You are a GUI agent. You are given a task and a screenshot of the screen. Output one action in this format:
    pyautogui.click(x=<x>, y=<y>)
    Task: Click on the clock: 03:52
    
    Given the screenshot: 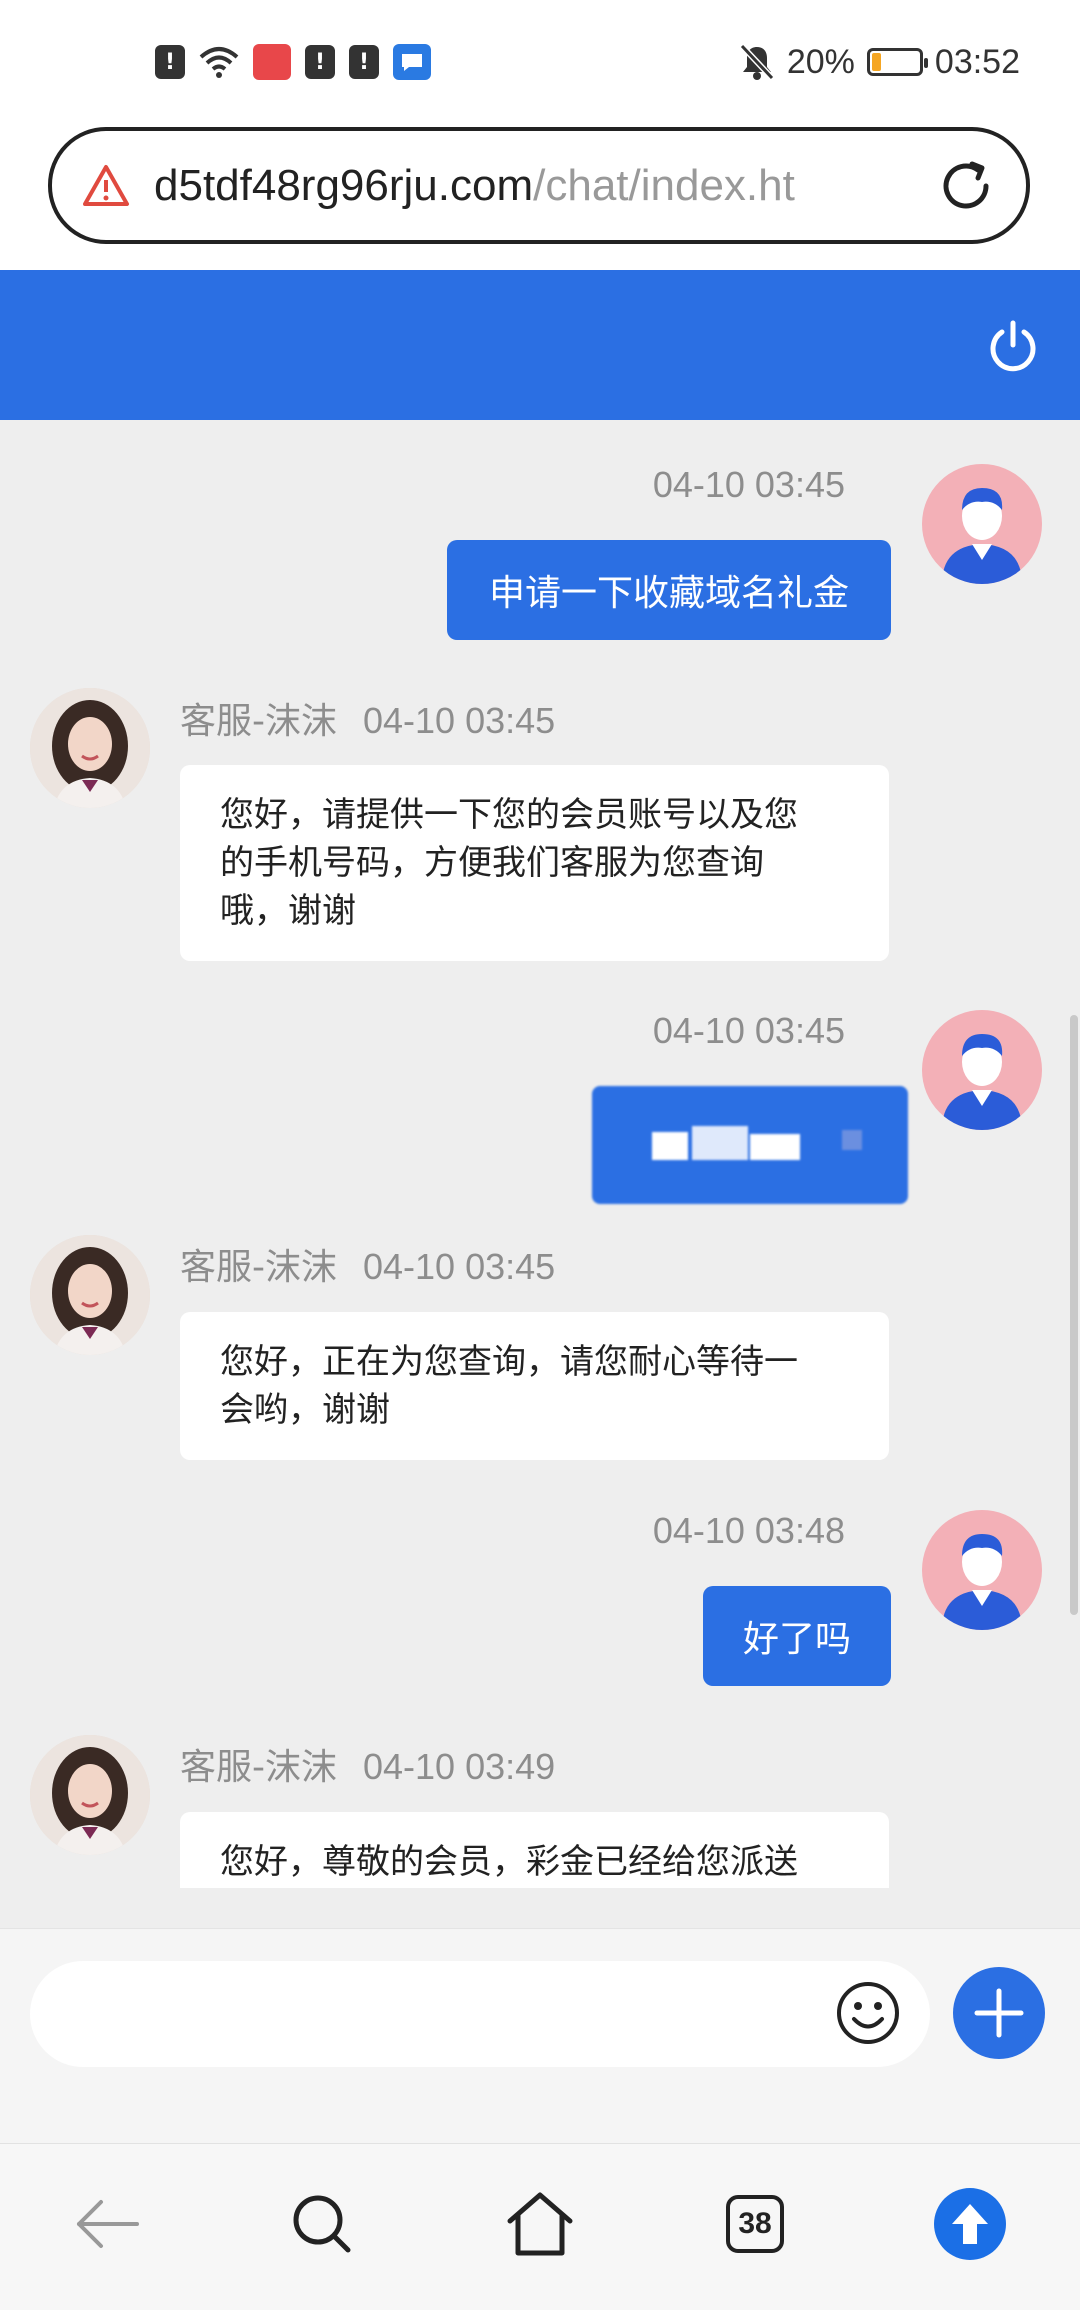 What is the action you would take?
    pyautogui.click(x=977, y=61)
    